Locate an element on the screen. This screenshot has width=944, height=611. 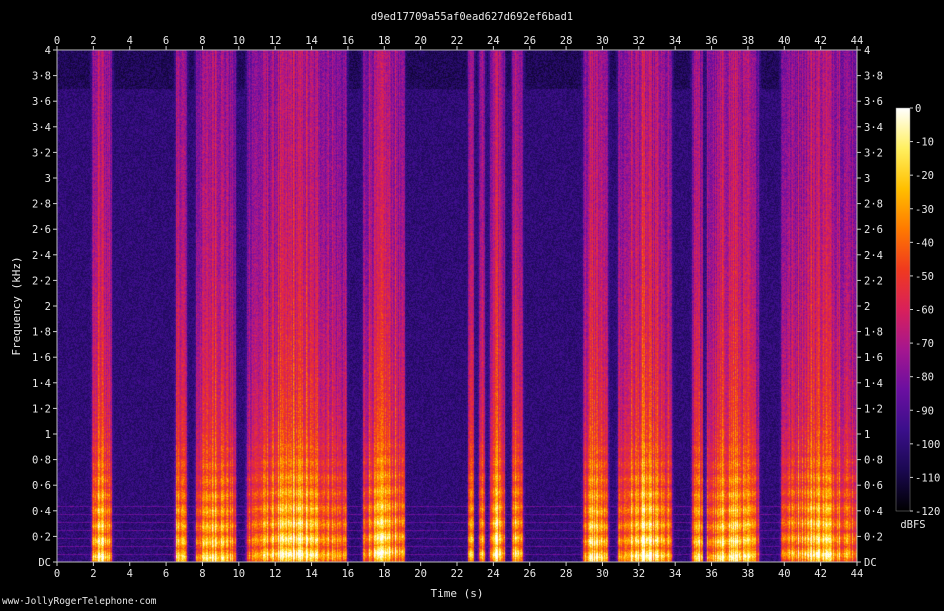
x-tick-label-top: 6 is located at coordinates (166, 41).